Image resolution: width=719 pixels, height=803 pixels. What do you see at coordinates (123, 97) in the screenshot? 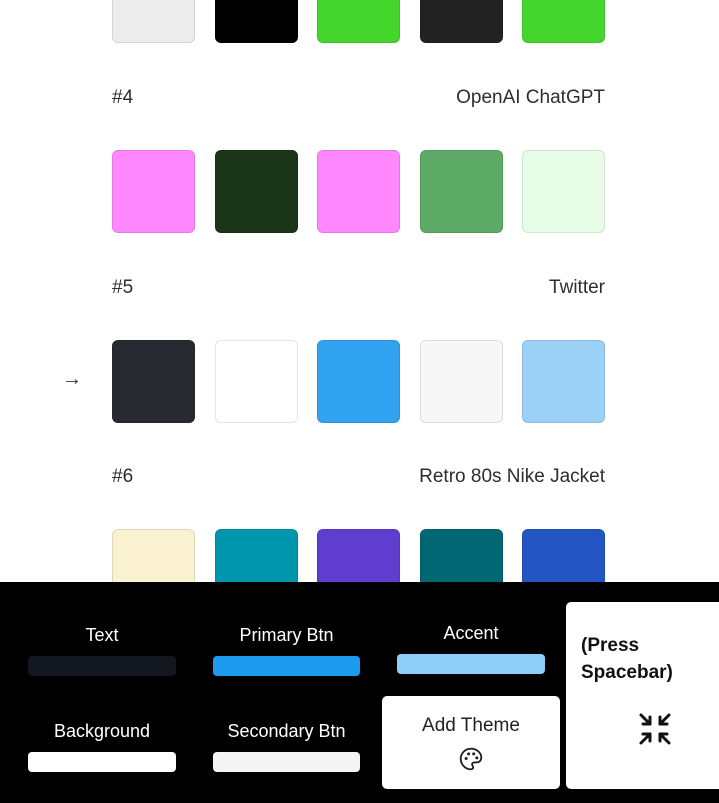
I see `theme-number: #4` at bounding box center [123, 97].